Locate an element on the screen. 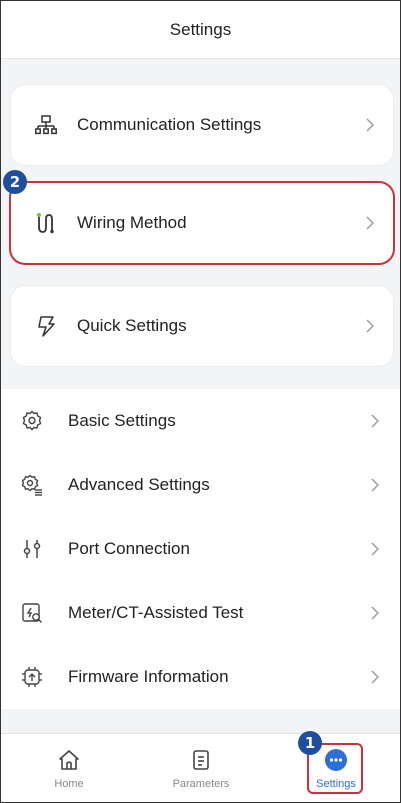 Image resolution: width=401 pixels, height=803 pixels. meter-test-icon is located at coordinates (32, 613).